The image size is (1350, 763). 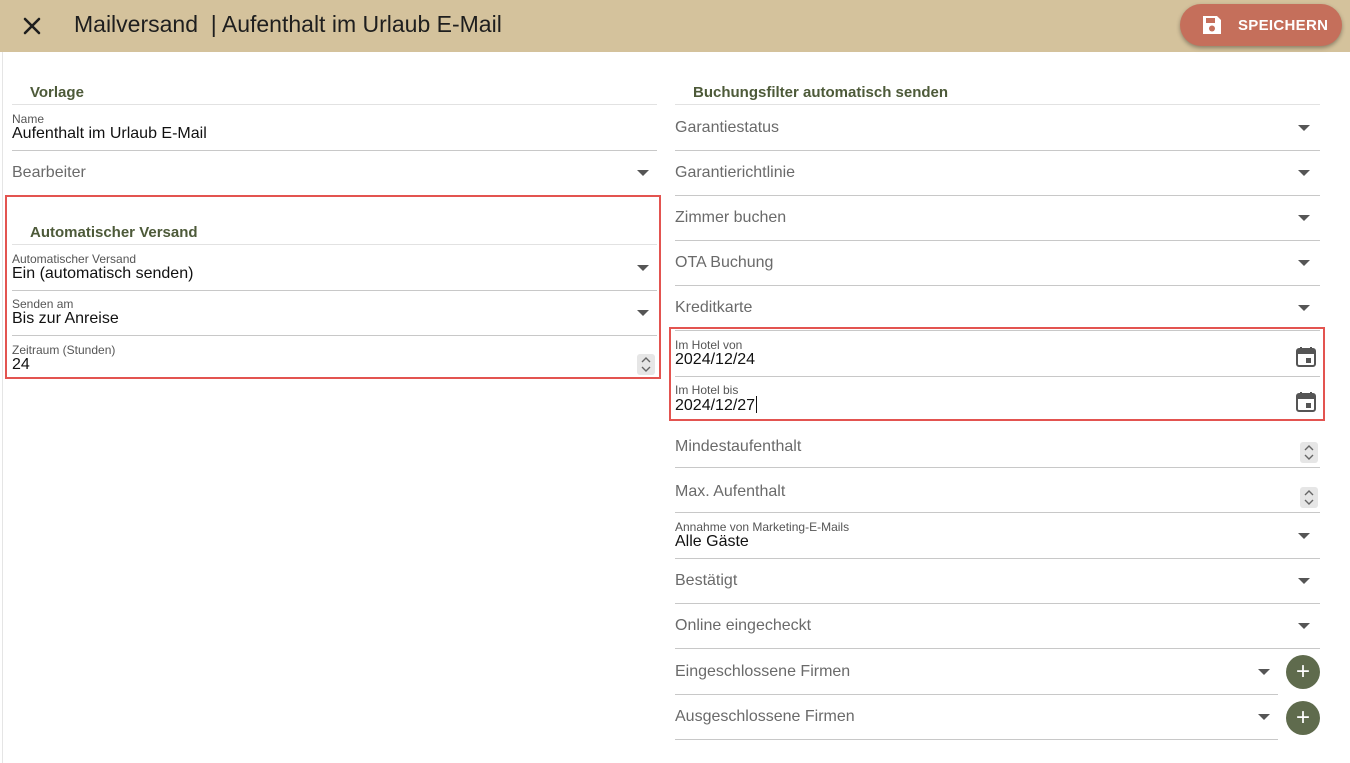 What do you see at coordinates (1212, 25) in the screenshot?
I see `save-icon` at bounding box center [1212, 25].